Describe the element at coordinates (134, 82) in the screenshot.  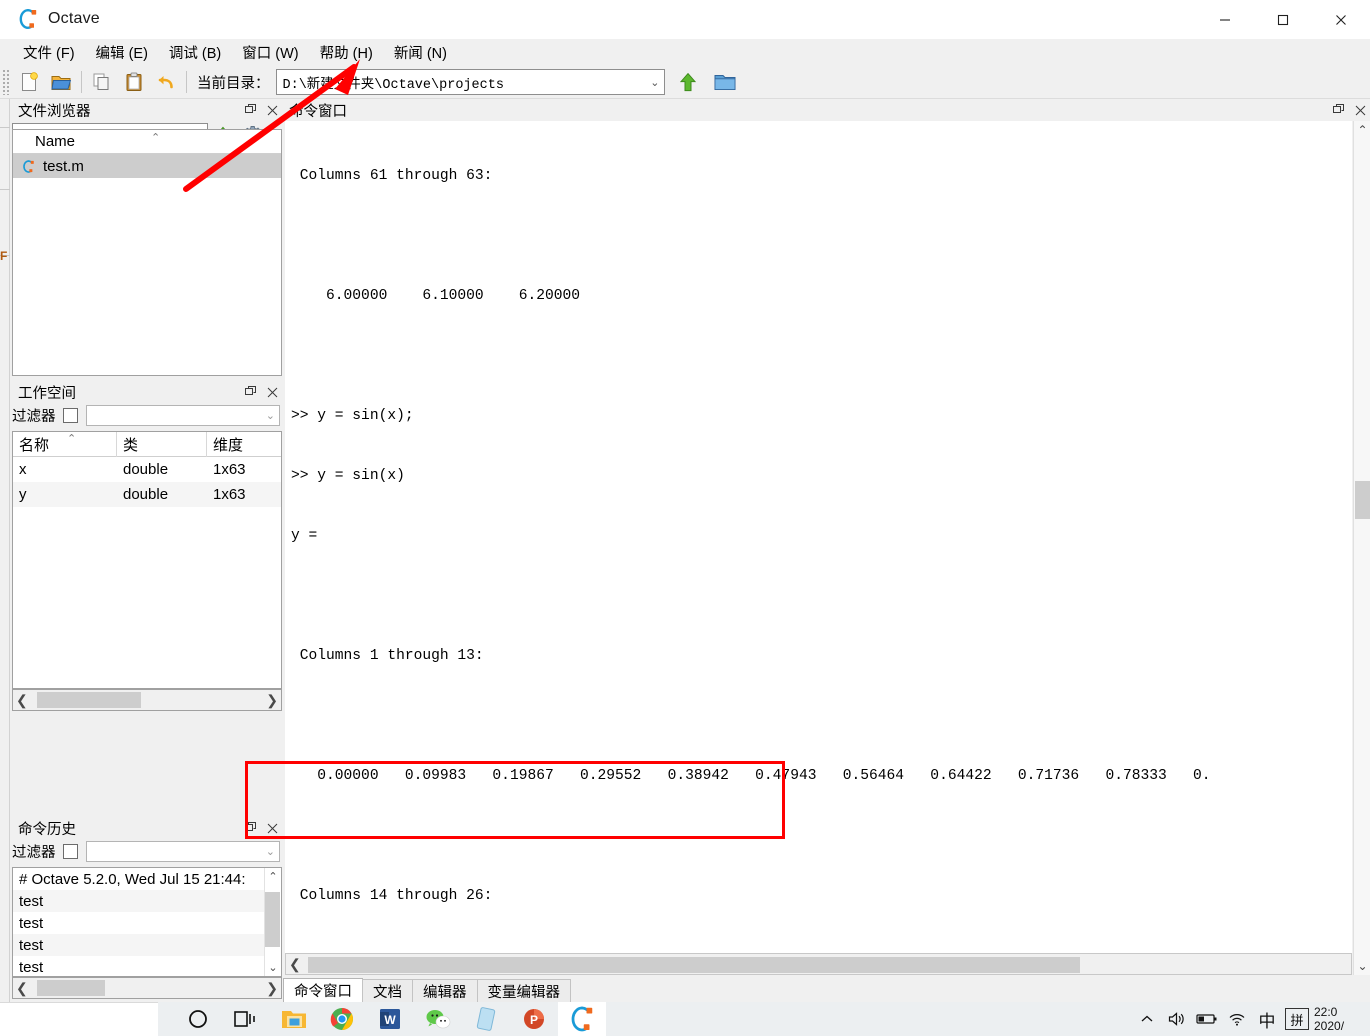
I see `paste-icon` at that location.